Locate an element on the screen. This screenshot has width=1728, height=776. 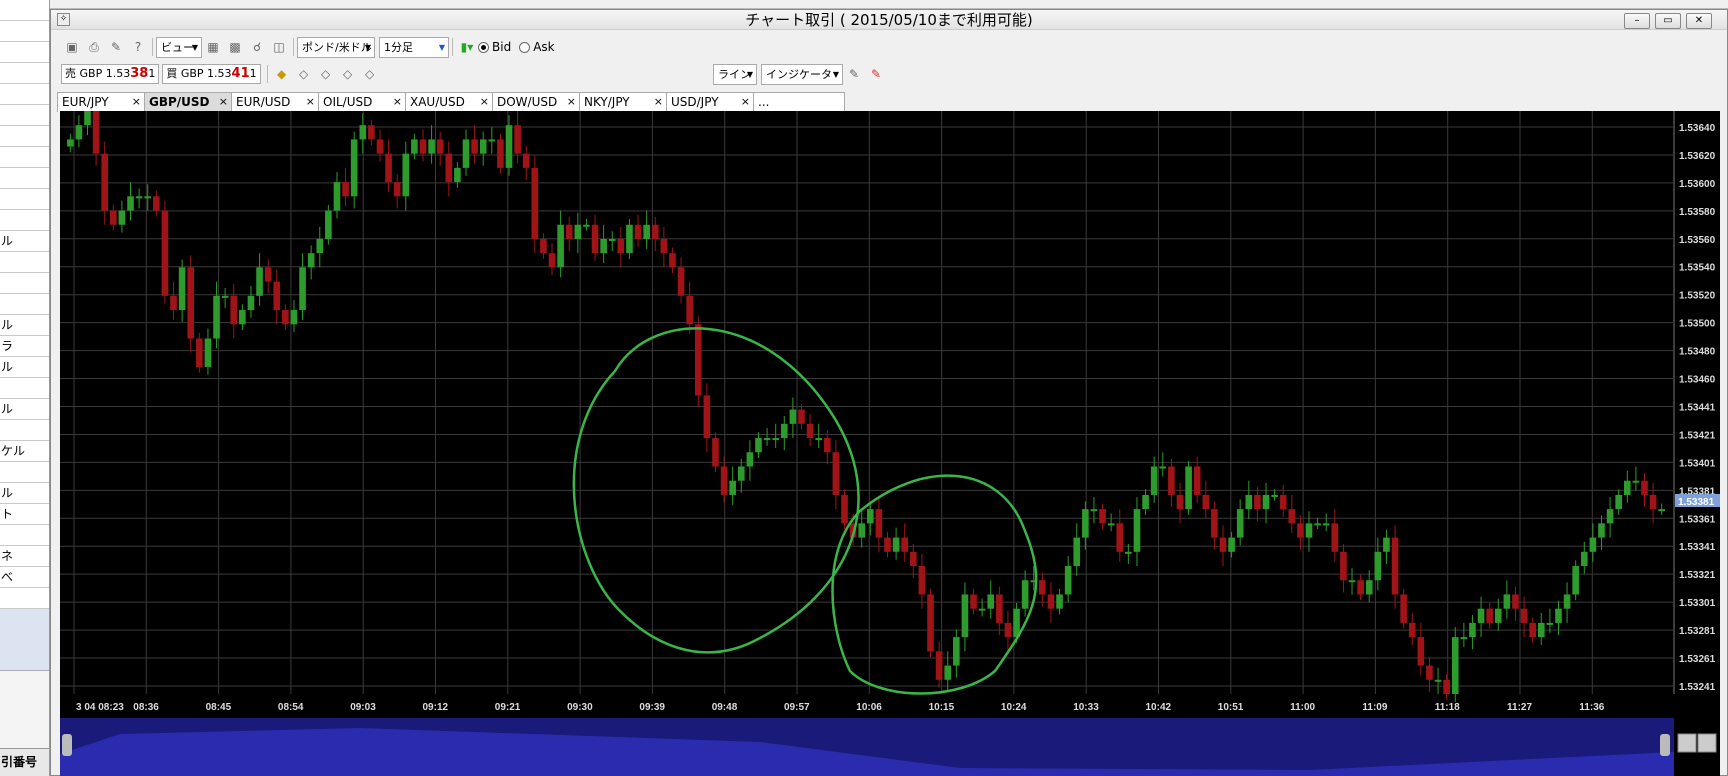
tab-gbpusd: GBP/USD × is located at coordinates (188, 102).